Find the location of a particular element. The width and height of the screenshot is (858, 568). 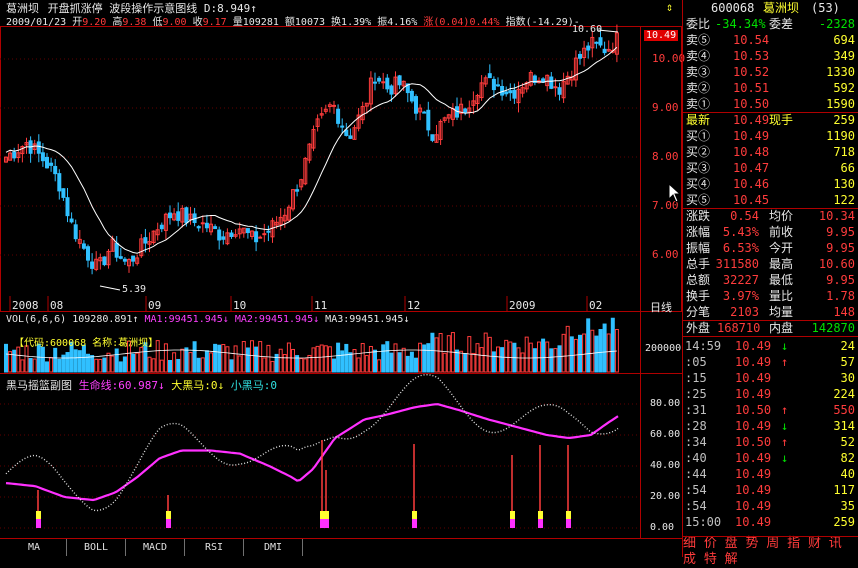

ind-axis-40: 40.00 is located at coordinates (665, 465).